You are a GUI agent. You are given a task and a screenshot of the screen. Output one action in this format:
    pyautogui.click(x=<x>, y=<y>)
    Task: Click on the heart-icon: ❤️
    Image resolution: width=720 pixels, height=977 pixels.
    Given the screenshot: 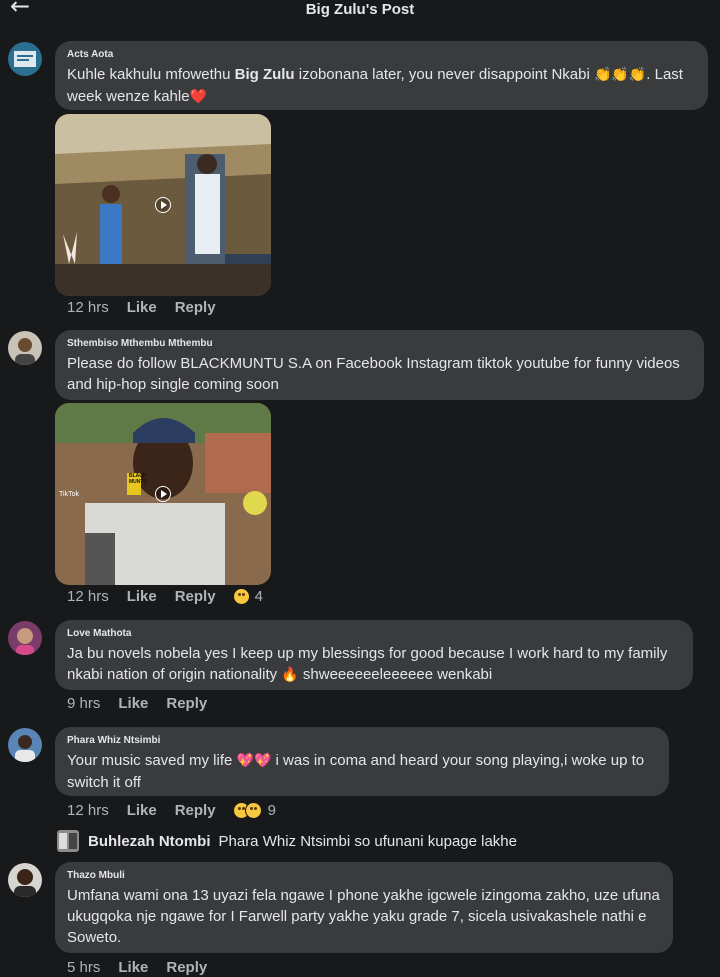 What is the action you would take?
    pyautogui.click(x=198, y=97)
    